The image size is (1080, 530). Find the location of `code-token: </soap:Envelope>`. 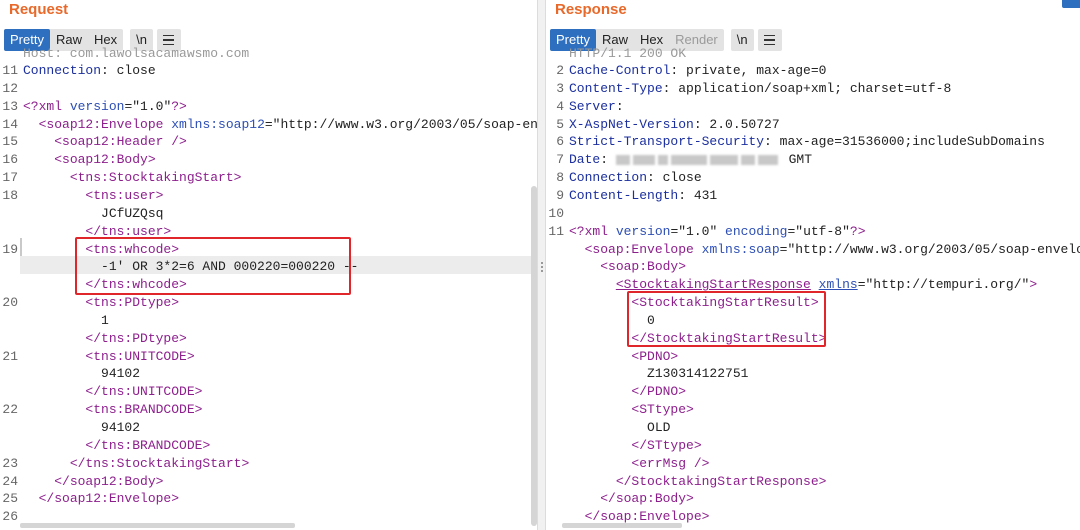

code-token: </soap:Envelope> is located at coordinates (647, 517).